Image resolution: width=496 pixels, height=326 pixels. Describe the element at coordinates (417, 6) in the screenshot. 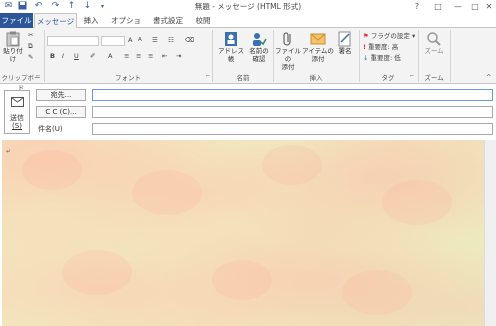

I see `help-button: ?` at that location.